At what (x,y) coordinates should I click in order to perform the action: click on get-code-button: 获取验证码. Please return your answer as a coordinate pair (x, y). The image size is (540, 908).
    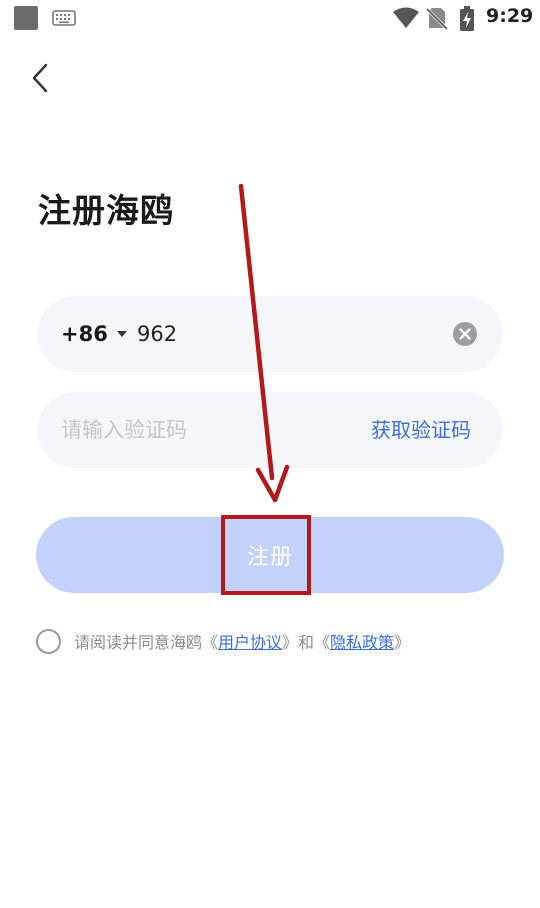
    Looking at the image, I should click on (421, 430).